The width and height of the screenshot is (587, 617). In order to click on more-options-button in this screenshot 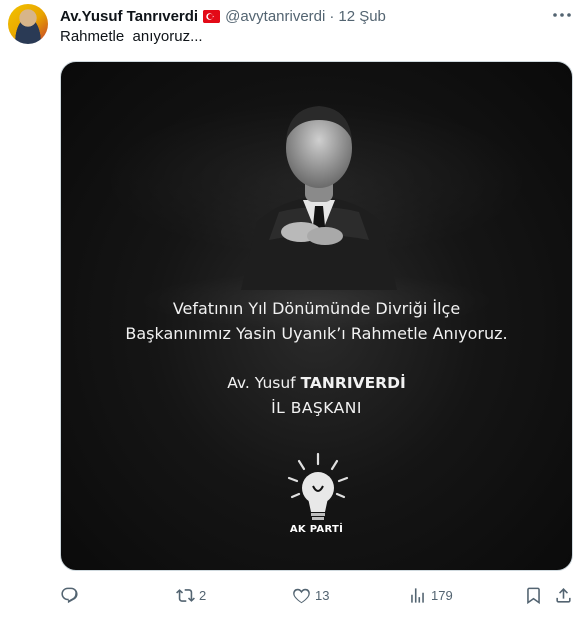, I will do `click(562, 15)`.